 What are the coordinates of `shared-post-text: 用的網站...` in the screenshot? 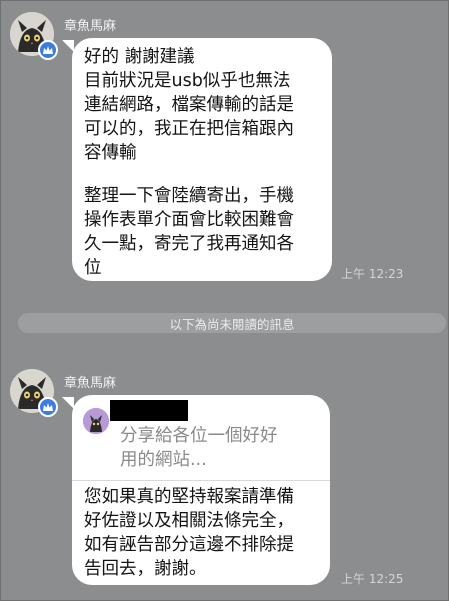 It's located at (163, 460).